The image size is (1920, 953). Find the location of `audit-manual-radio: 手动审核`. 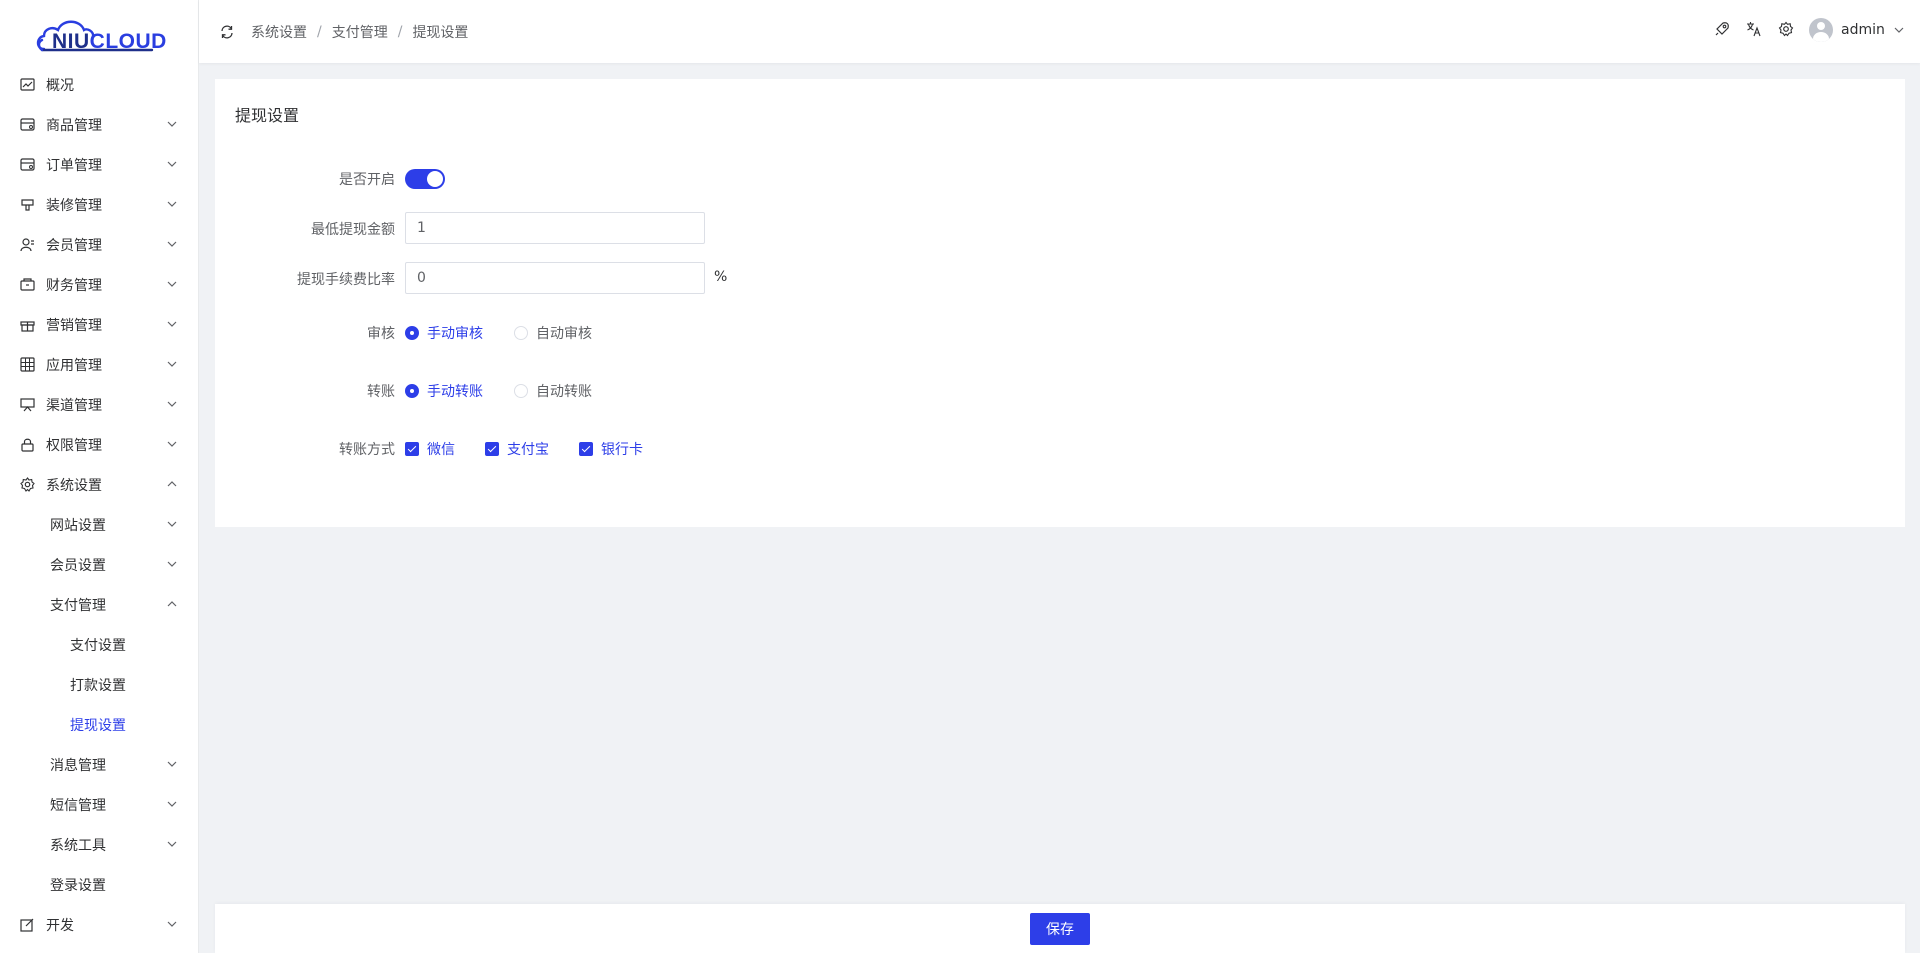

audit-manual-radio: 手动审核 is located at coordinates (444, 333).